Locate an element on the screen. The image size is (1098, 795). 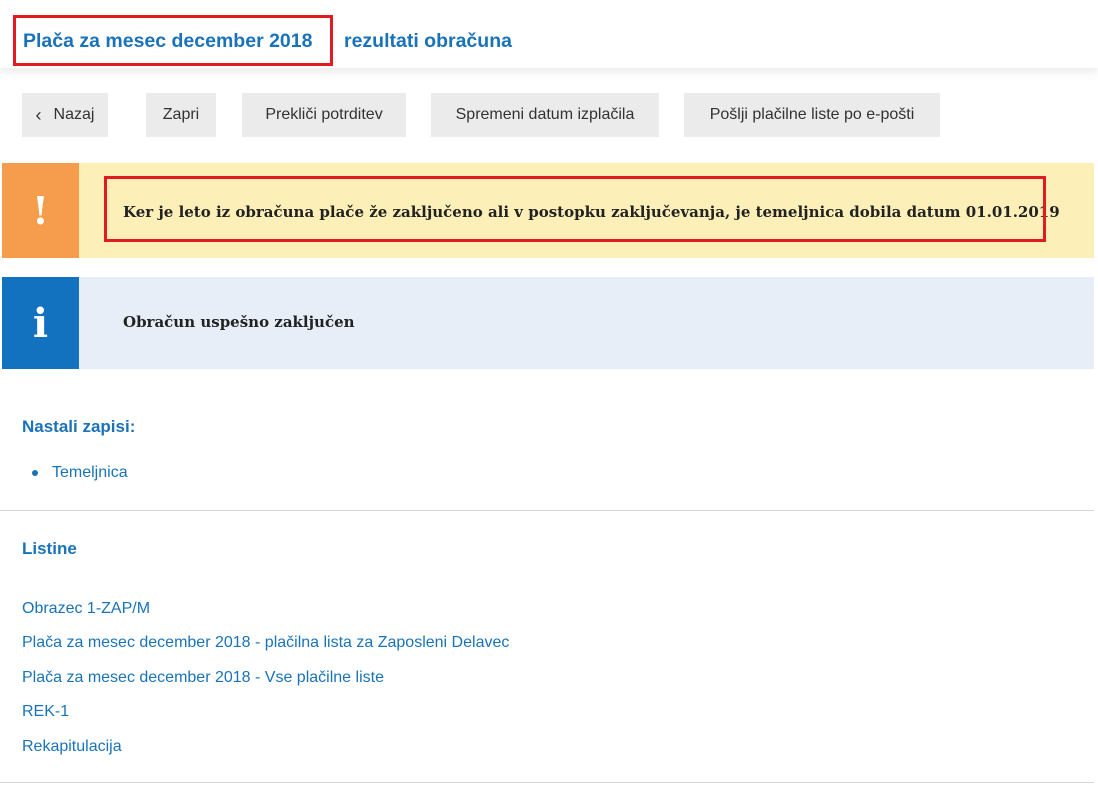
info-message: Obračun uspešno zaključen is located at coordinates (239, 322).